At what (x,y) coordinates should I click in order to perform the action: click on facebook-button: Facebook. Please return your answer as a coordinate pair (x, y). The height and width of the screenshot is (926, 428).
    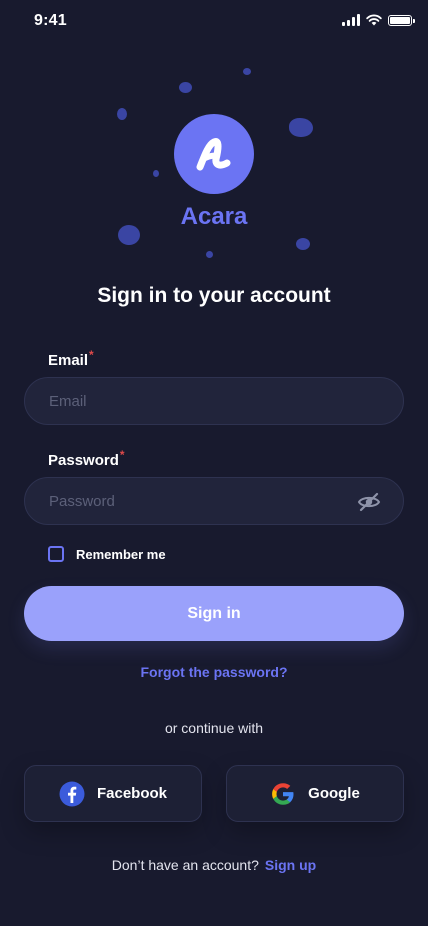
    Looking at the image, I should click on (113, 793).